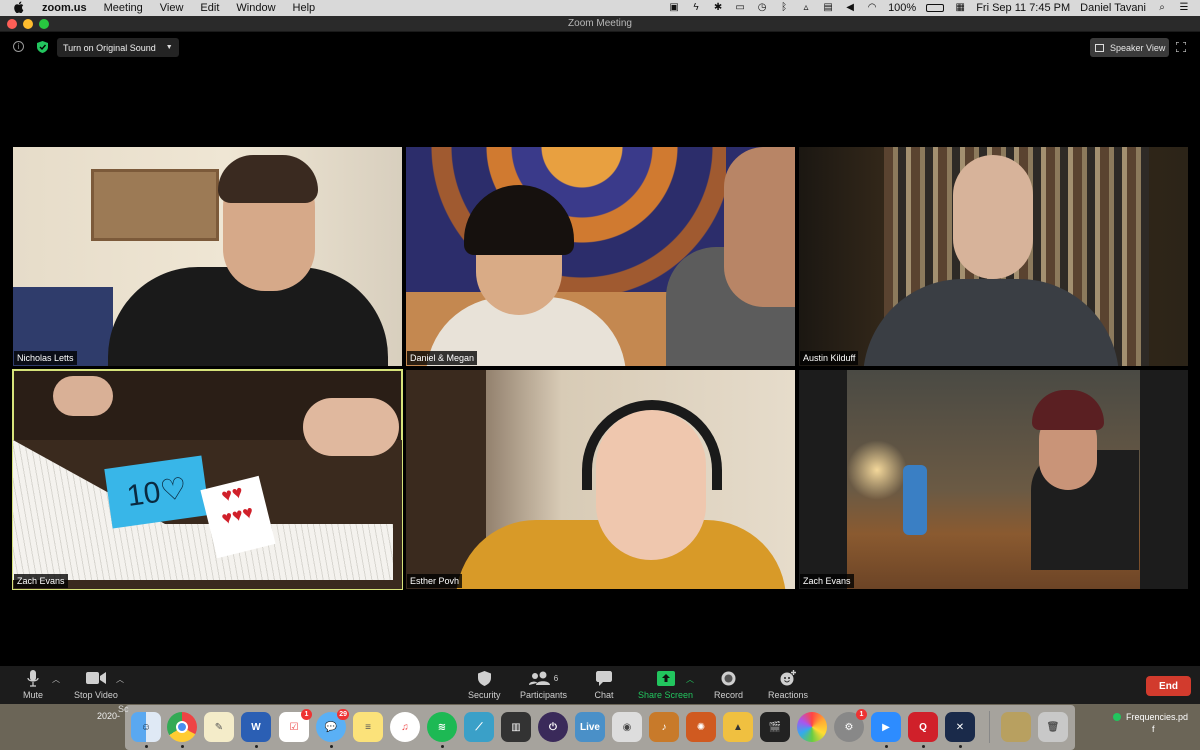 This screenshot has height=750, width=1200. Describe the element at coordinates (484, 684) in the screenshot. I see `security-button: Security` at that location.